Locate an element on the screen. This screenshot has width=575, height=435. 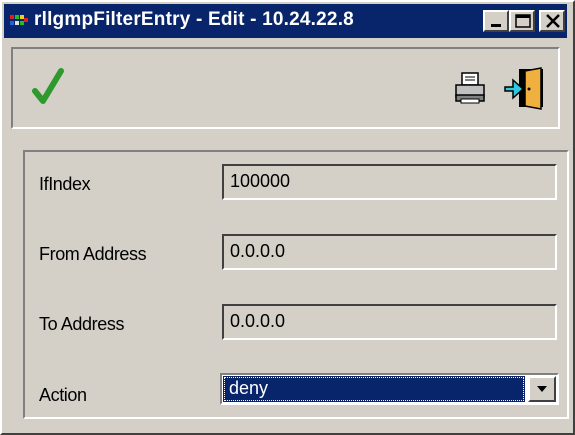
check-icon is located at coordinates (48, 86).